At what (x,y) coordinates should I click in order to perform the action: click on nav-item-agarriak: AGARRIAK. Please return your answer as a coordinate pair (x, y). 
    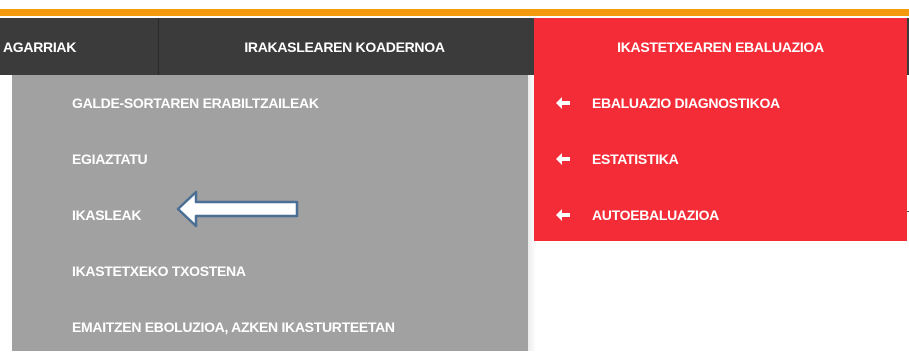
    Looking at the image, I should click on (79, 46).